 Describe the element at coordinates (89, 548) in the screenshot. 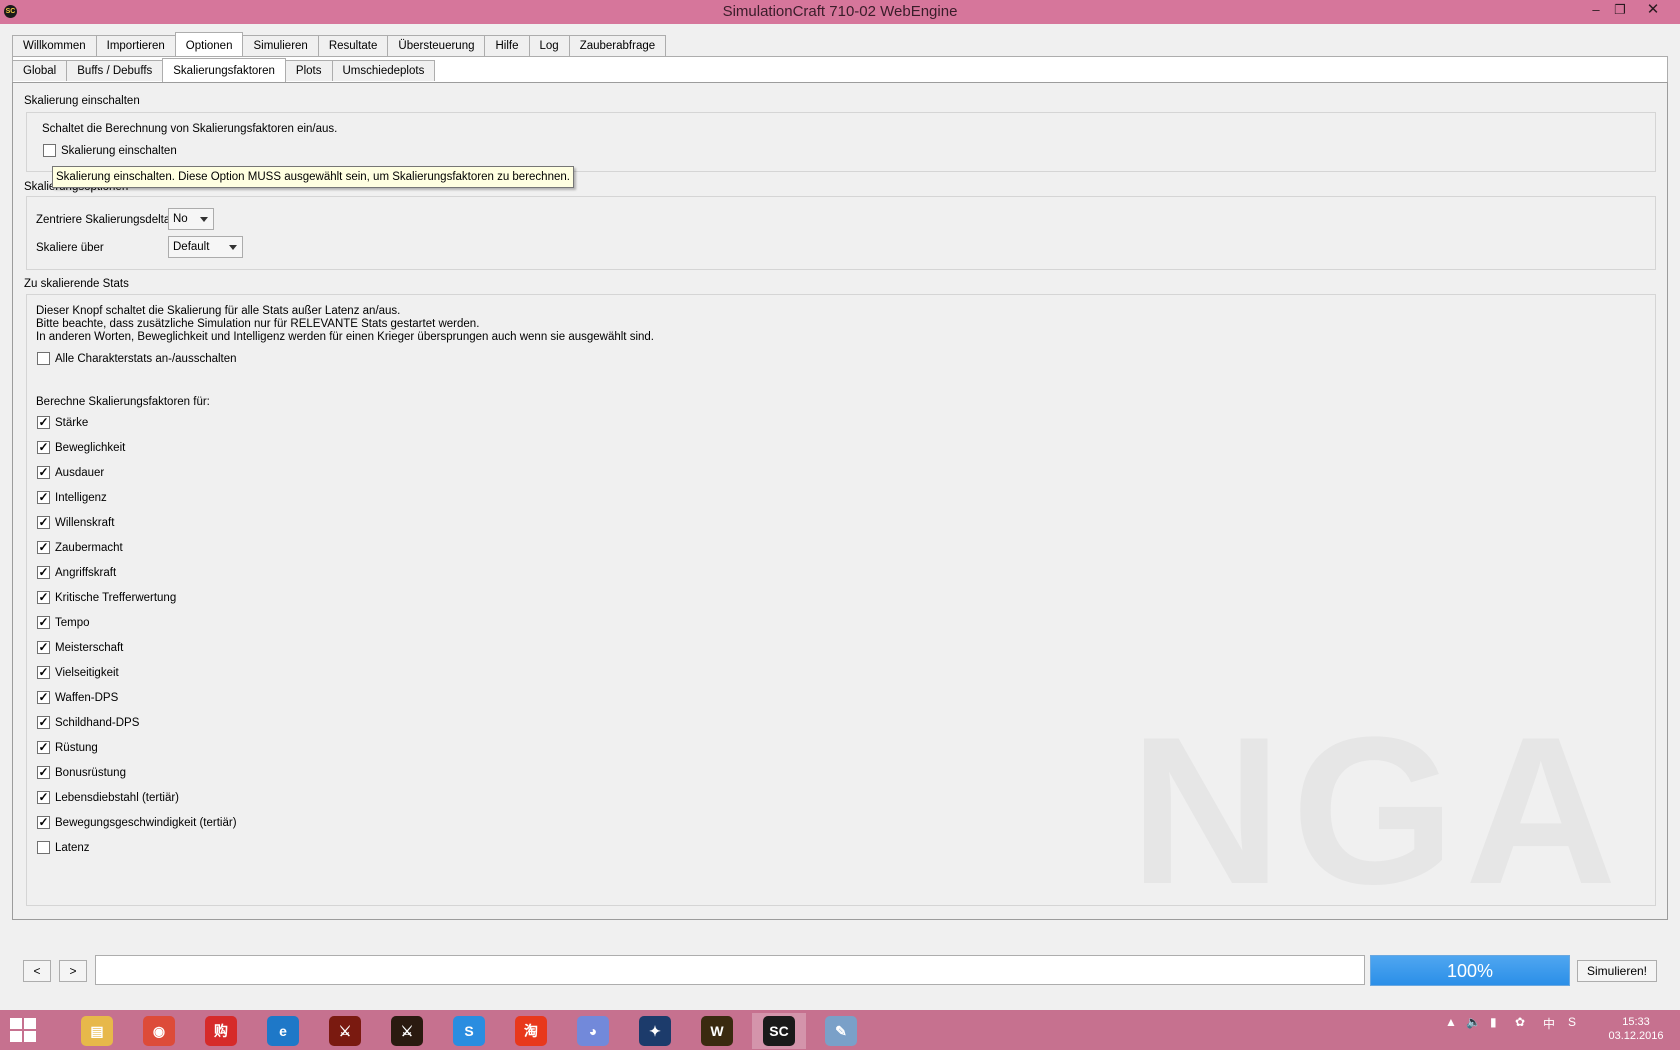

I see `stat-checkbox-label: Zaubermacht` at that location.